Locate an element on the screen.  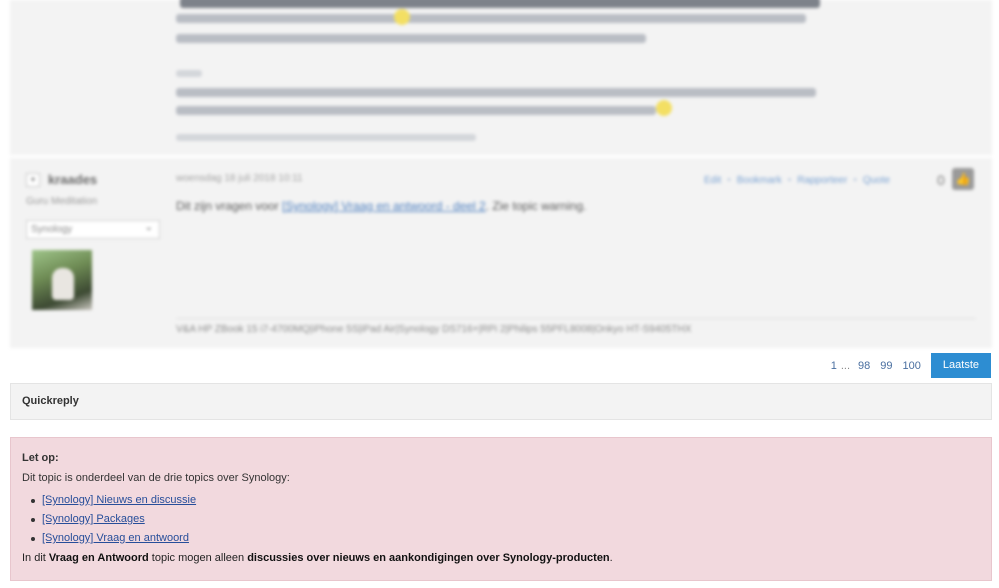
topic-link-nieuws: [Synology] Nieuws en discussie is located at coordinates (119, 500).